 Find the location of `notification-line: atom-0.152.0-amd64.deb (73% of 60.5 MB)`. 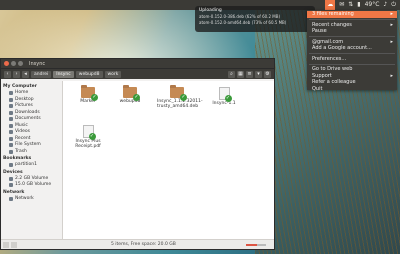

notification-line: atom-0.152.0-amd64.deb (73% of 60.5 MB) is located at coordinates (243, 22).